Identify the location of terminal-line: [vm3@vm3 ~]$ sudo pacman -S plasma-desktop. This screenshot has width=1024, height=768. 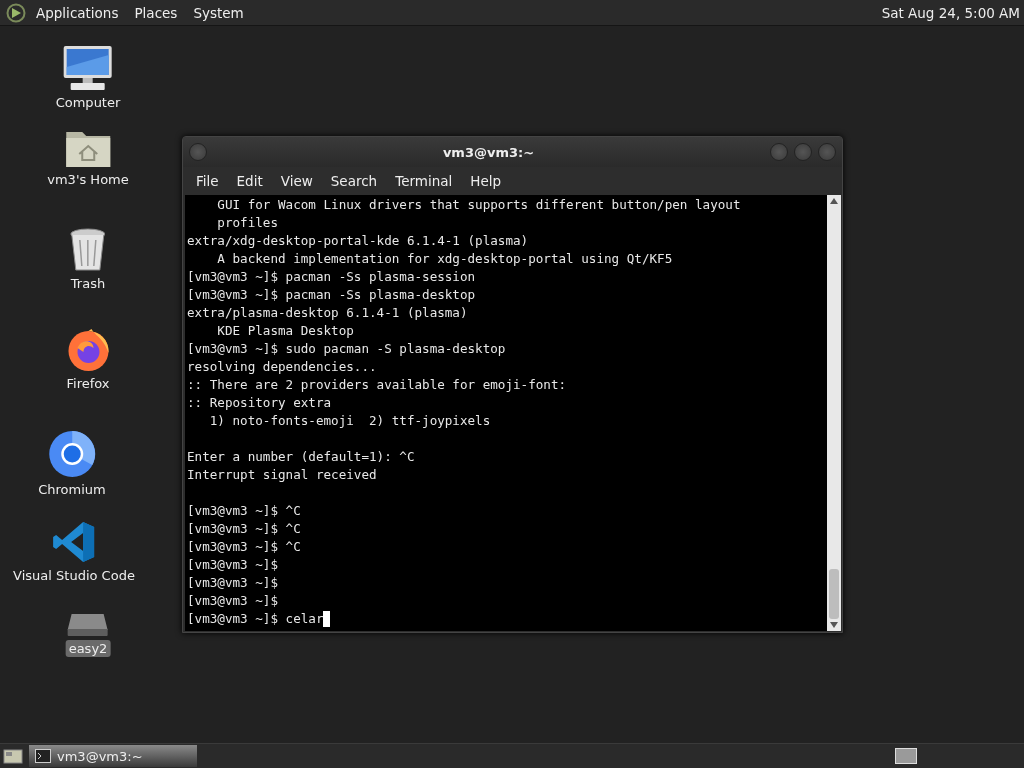
(346, 349).